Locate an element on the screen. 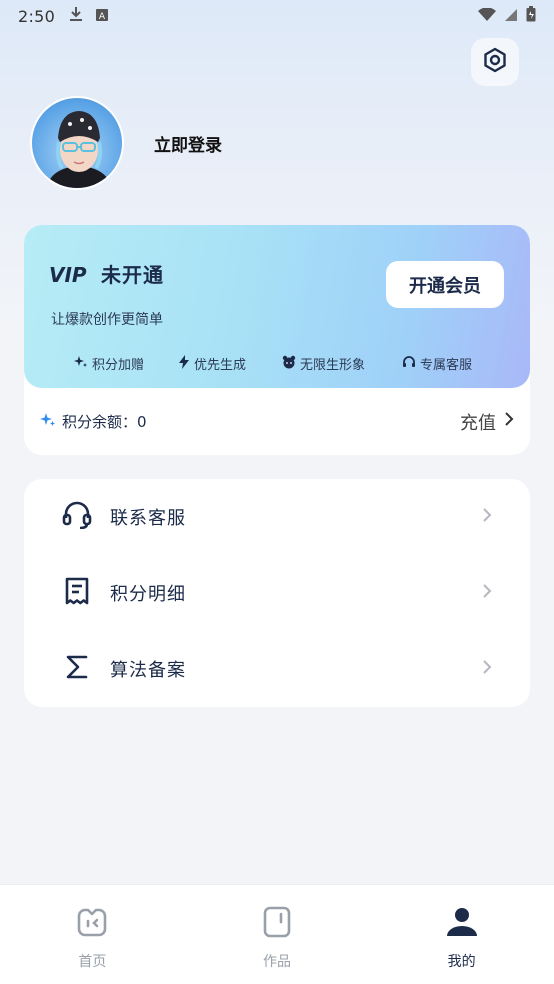 This screenshot has width=554, height=984. works-icon is located at coordinates (277, 924).